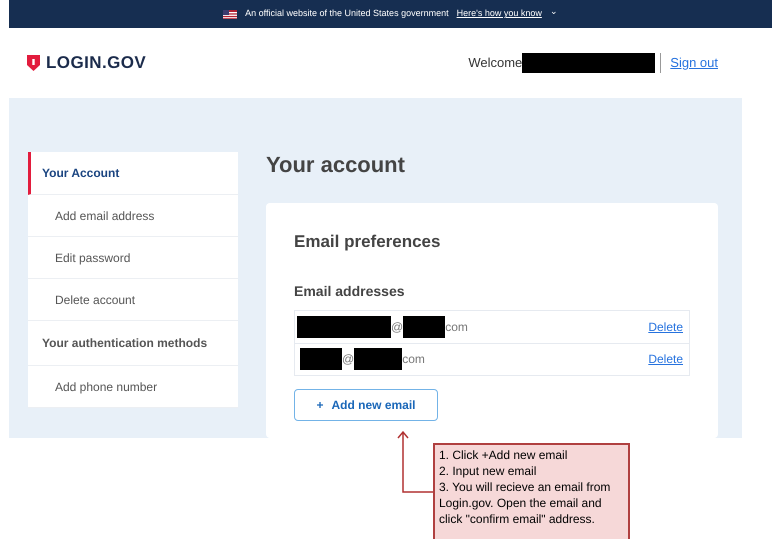  Describe the element at coordinates (694, 63) in the screenshot. I see `sign-out-link: Sign out` at that location.